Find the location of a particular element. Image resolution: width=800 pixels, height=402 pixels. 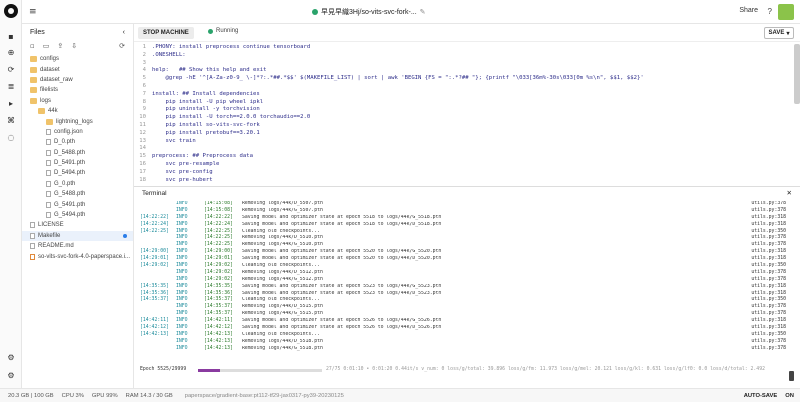

folder-item: logs is located at coordinates (77, 101).